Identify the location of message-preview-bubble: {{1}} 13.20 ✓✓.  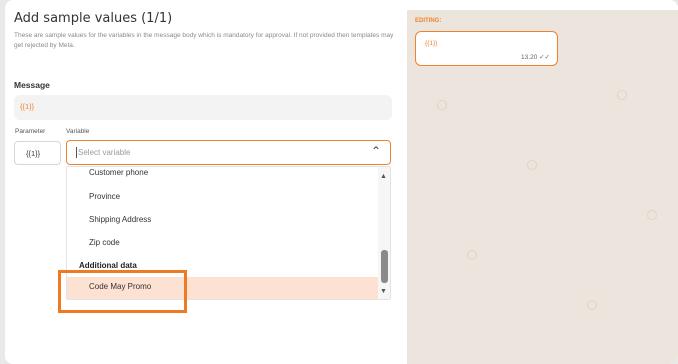
(486, 48).